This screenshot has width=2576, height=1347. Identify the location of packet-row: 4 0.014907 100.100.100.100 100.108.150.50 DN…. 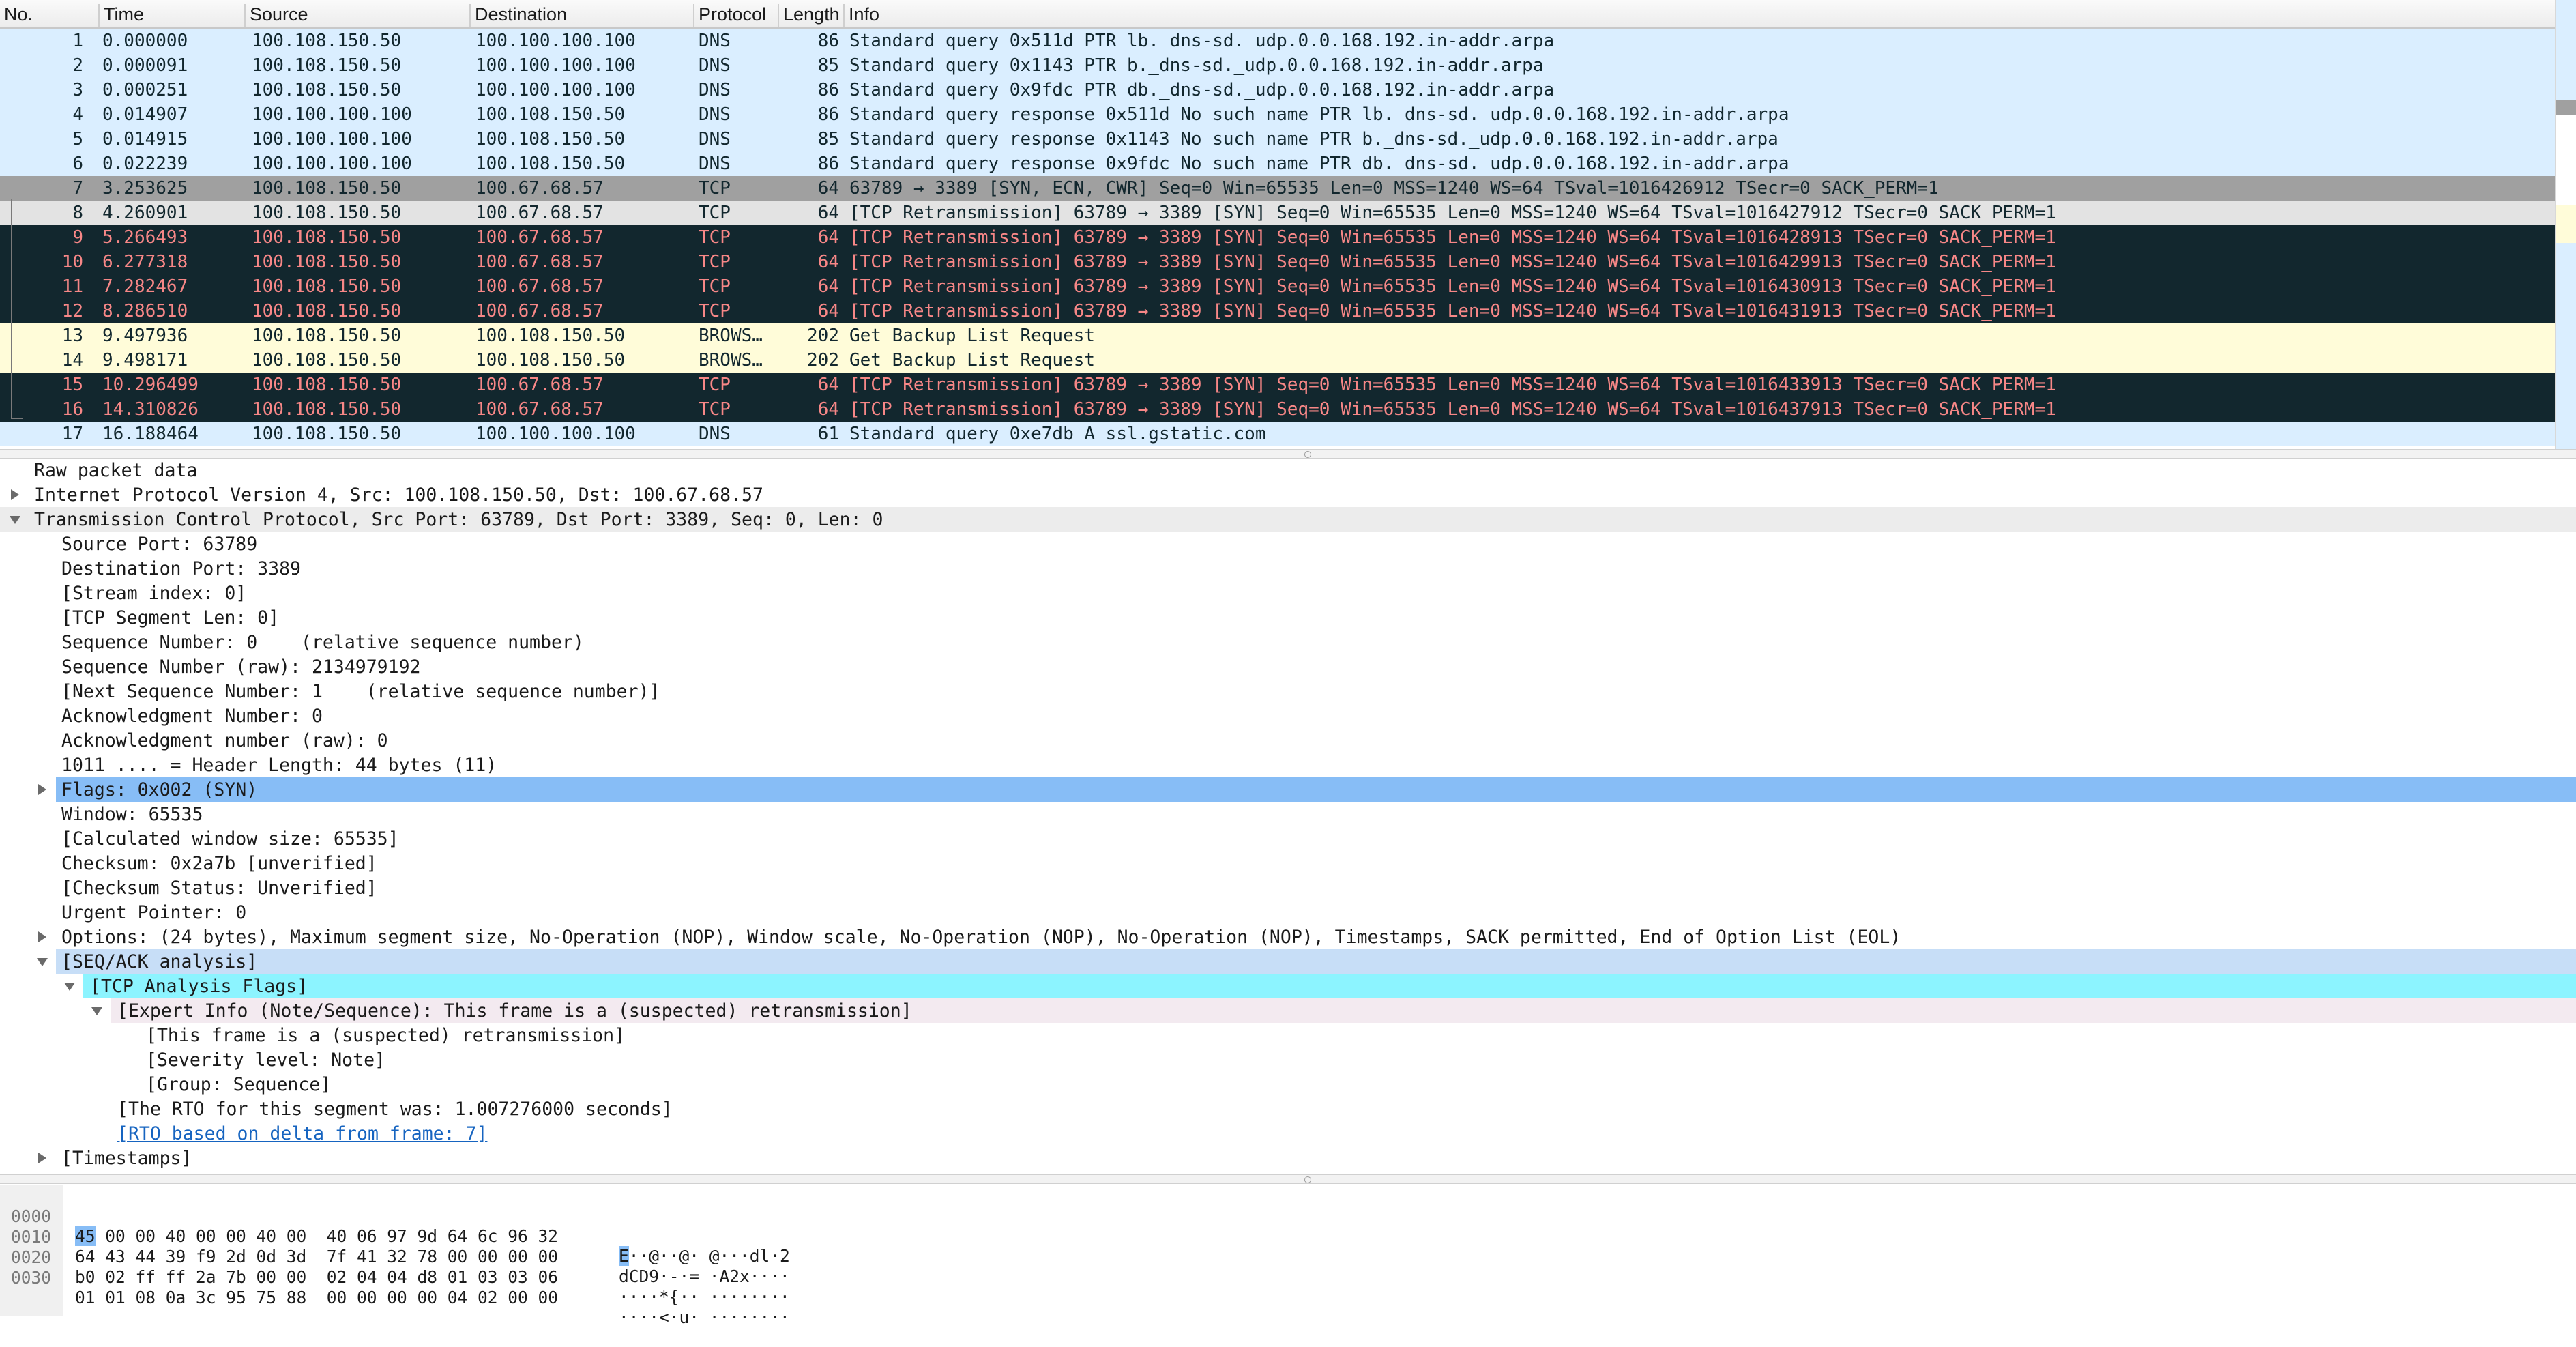
(1277, 115).